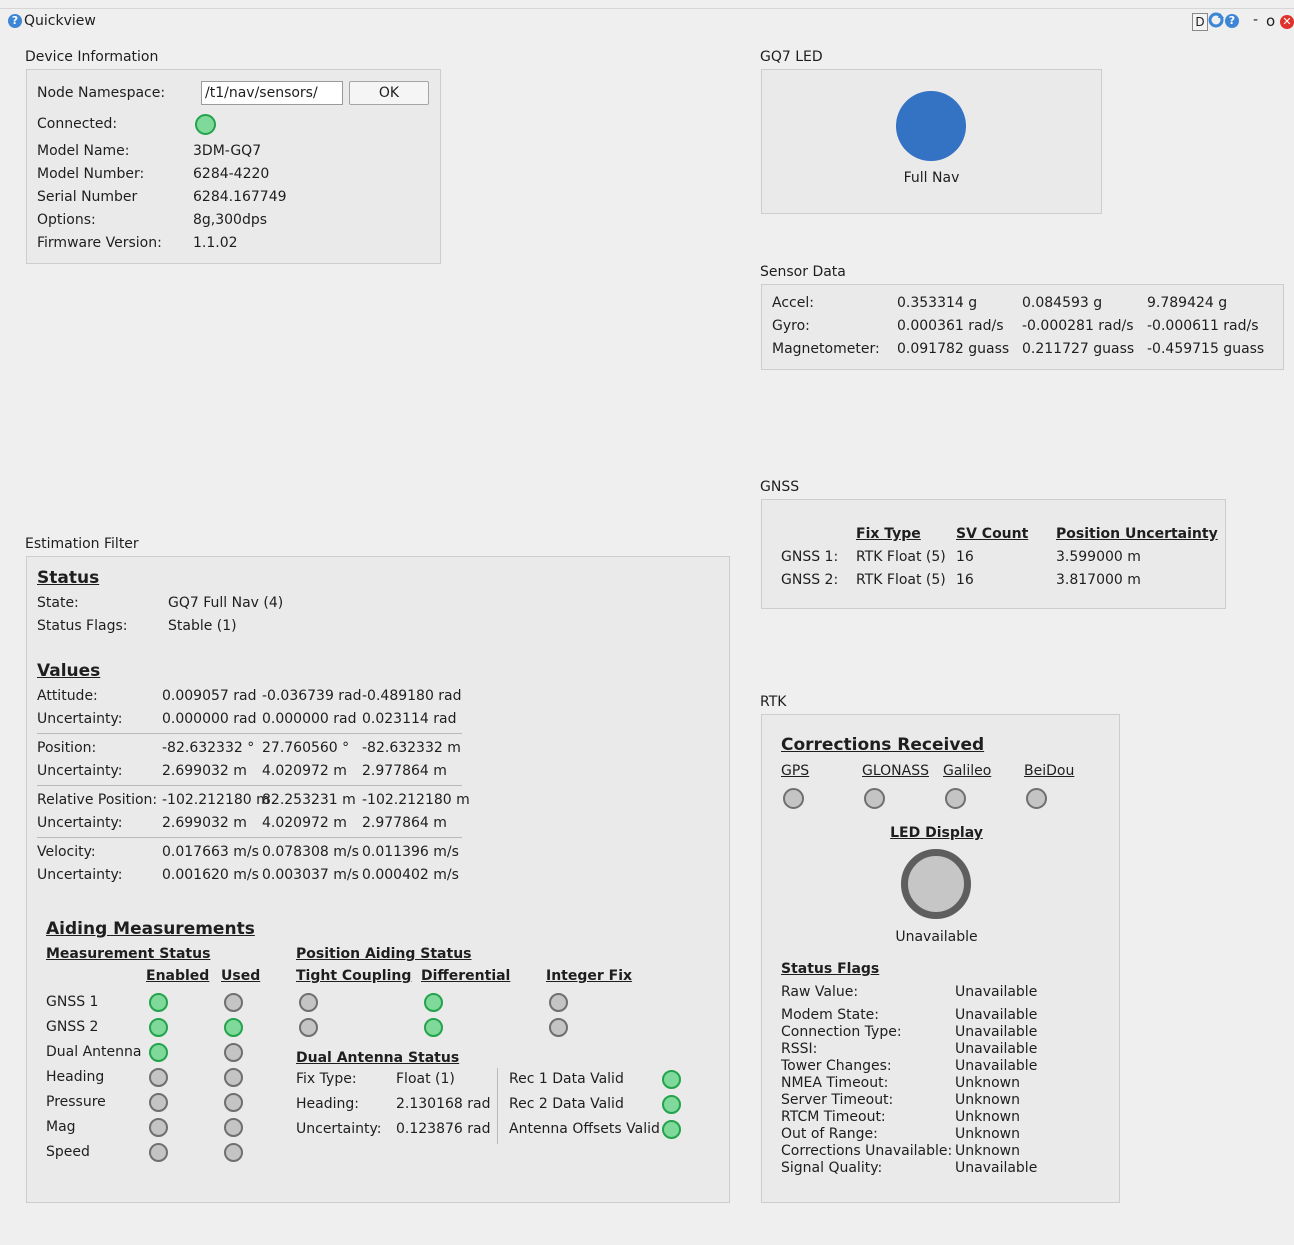 Image resolution: width=1294 pixels, height=1245 pixels. I want to click on device-row-value: 1.1.02, so click(215, 243).